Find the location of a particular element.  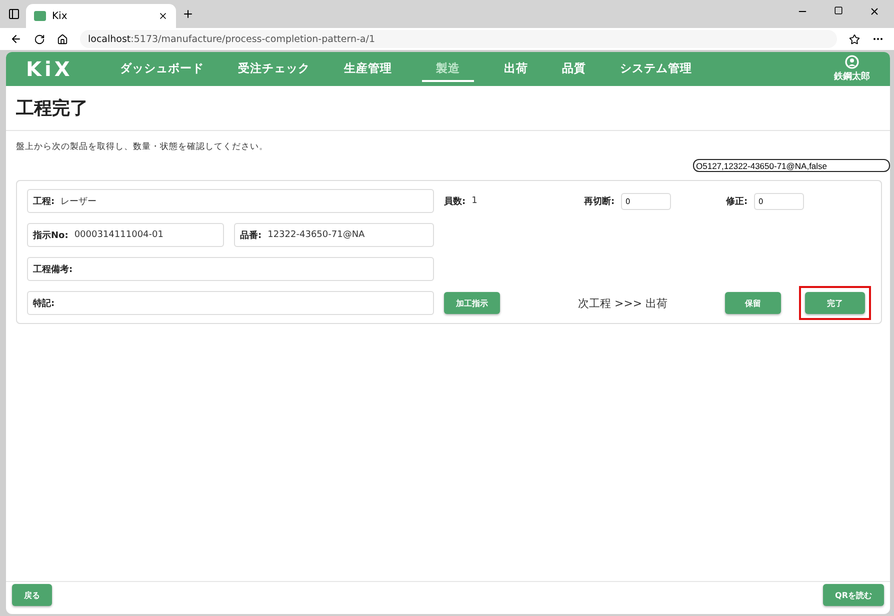

user-name: 鉄鋼太郎 is located at coordinates (852, 76).